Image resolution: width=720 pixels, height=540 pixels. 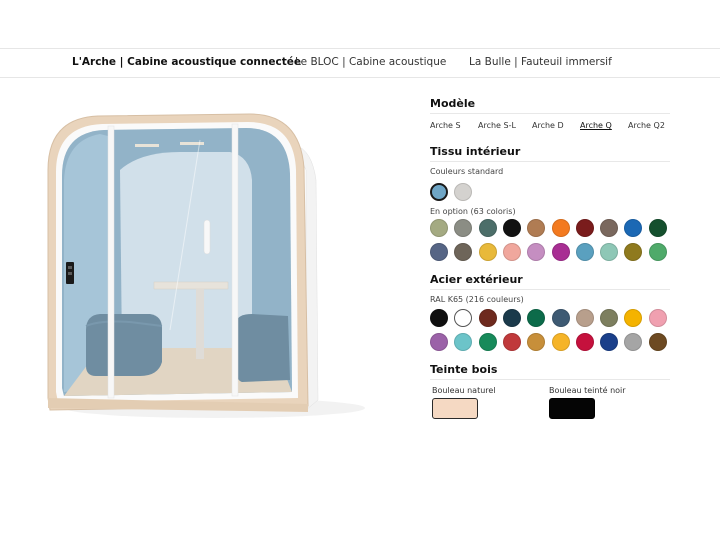 I want to click on model-option-arche-q: Arche Q, so click(x=596, y=125).